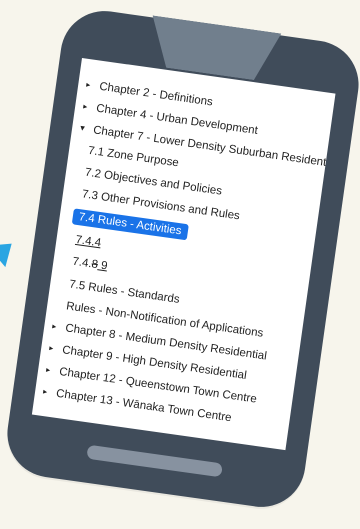  I want to click on toc-item-label-prefix: 7.4., so click(82, 263).